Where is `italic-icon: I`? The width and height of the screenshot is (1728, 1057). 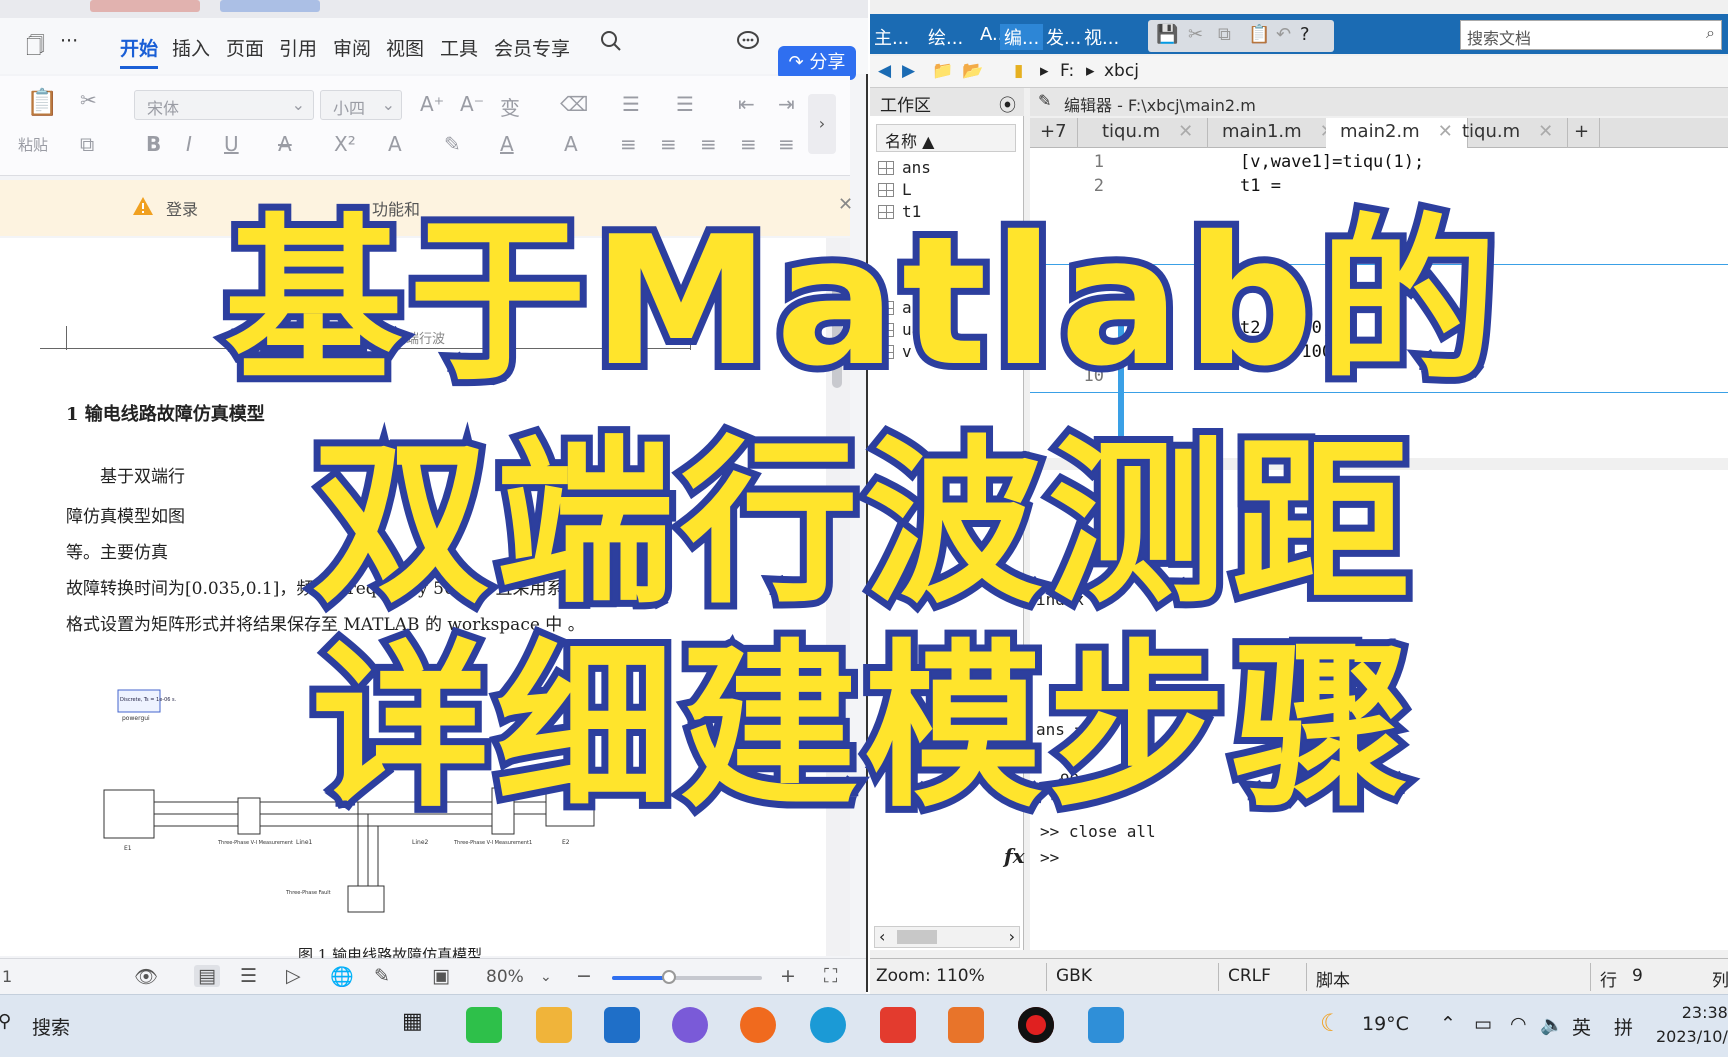
italic-icon: I is located at coordinates (189, 144).